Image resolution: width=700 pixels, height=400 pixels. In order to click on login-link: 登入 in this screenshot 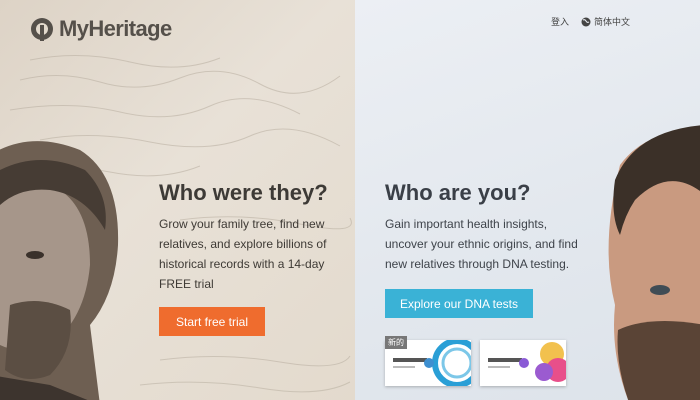, I will do `click(560, 21)`.